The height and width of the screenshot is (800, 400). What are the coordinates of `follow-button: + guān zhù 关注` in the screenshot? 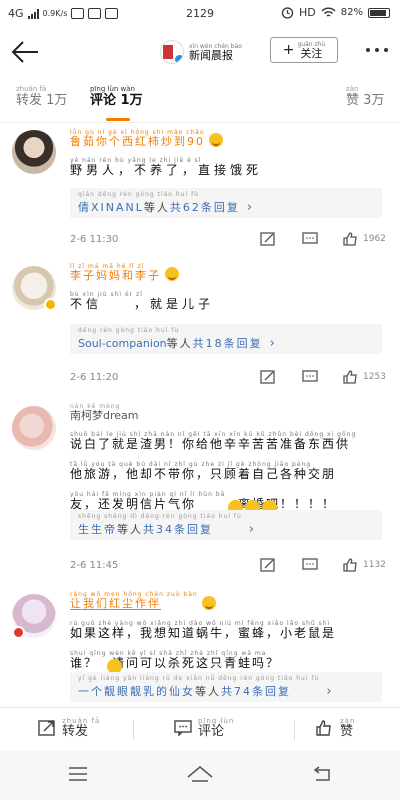 It's located at (304, 50).